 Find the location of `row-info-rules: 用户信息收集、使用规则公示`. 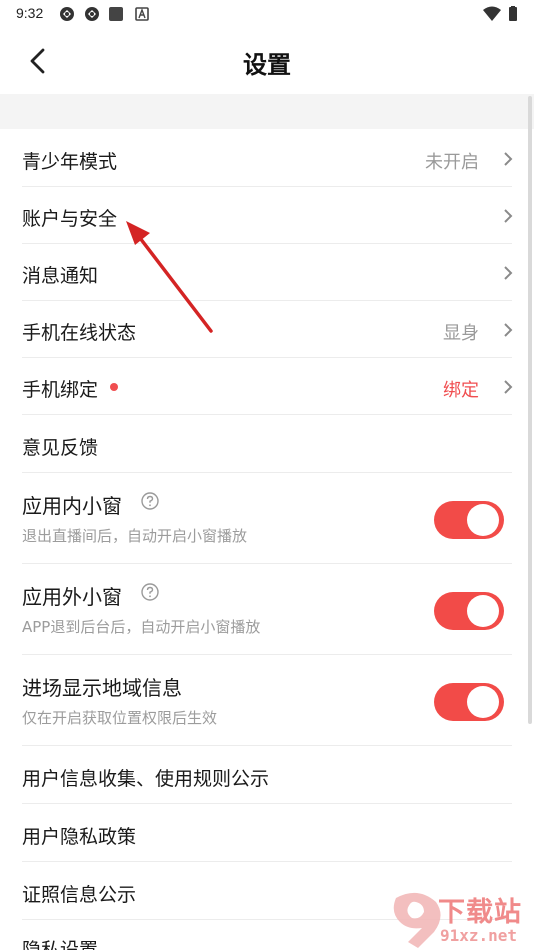

row-info-rules: 用户信息收集、使用规则公示 is located at coordinates (267, 775).